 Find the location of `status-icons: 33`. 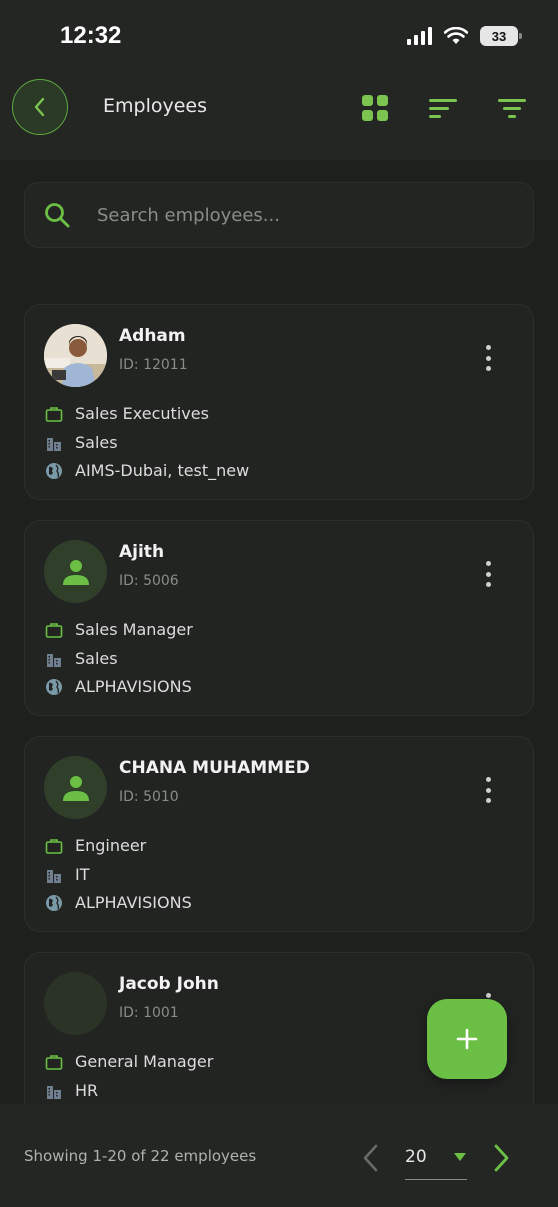

status-icons: 33 is located at coordinates (464, 36).